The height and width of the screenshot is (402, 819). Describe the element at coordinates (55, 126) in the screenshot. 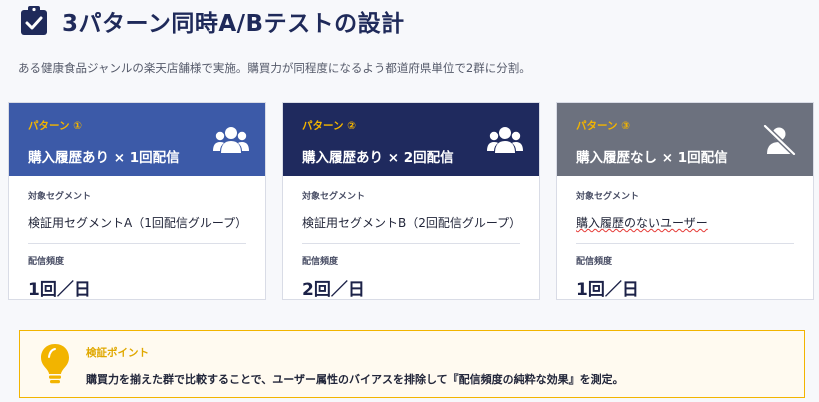

I see `pattern-number: パターン ①` at that location.